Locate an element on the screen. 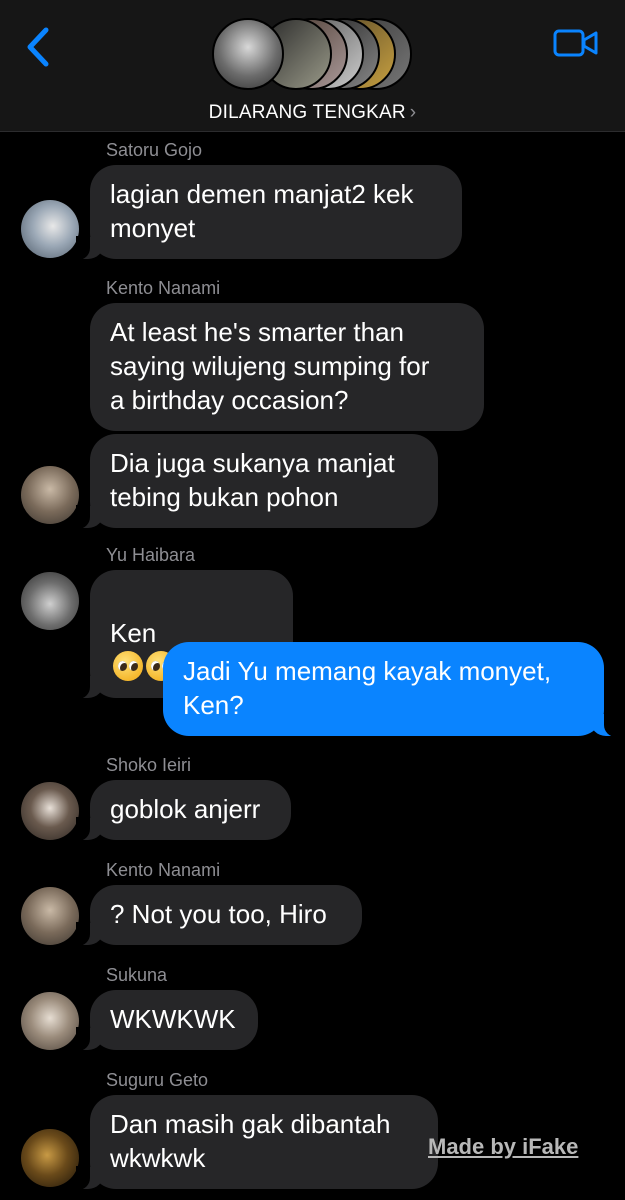 Image resolution: width=625 pixels, height=1200 pixels. sender-name: Sukuna is located at coordinates (137, 975).